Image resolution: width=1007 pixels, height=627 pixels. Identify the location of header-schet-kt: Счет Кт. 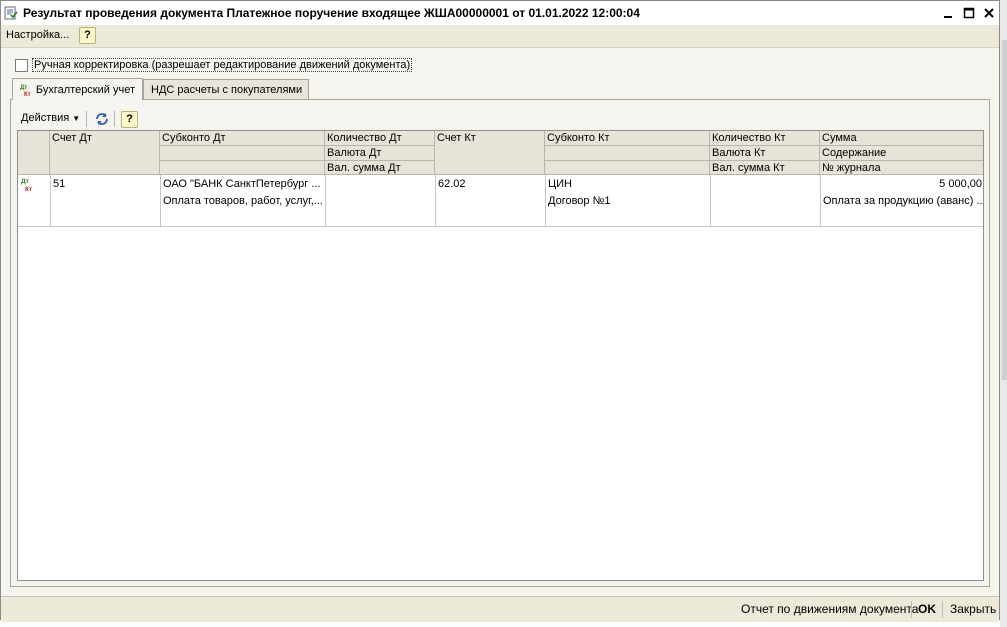
(490, 153).